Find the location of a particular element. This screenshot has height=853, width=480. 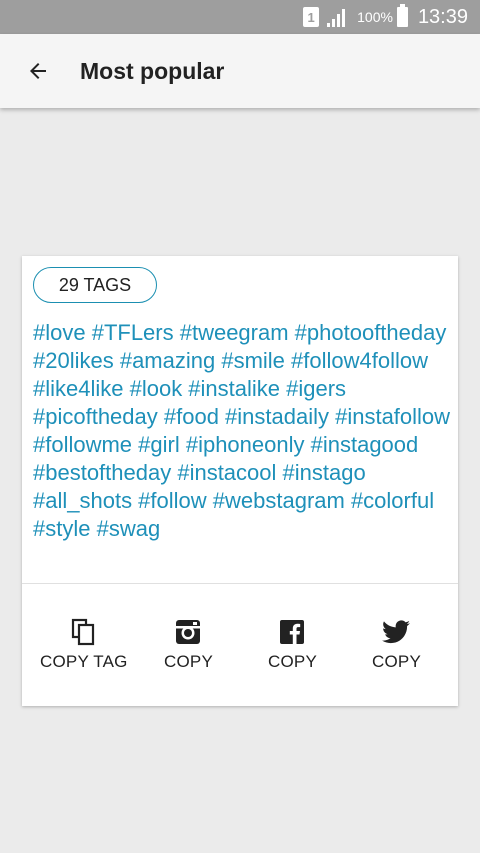

app-bar: Most popular is located at coordinates (240, 71).